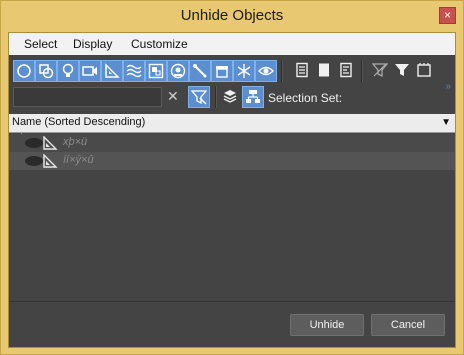 The height and width of the screenshot is (355, 464). What do you see at coordinates (178, 71) in the screenshot?
I see `xrefs-icon` at bounding box center [178, 71].